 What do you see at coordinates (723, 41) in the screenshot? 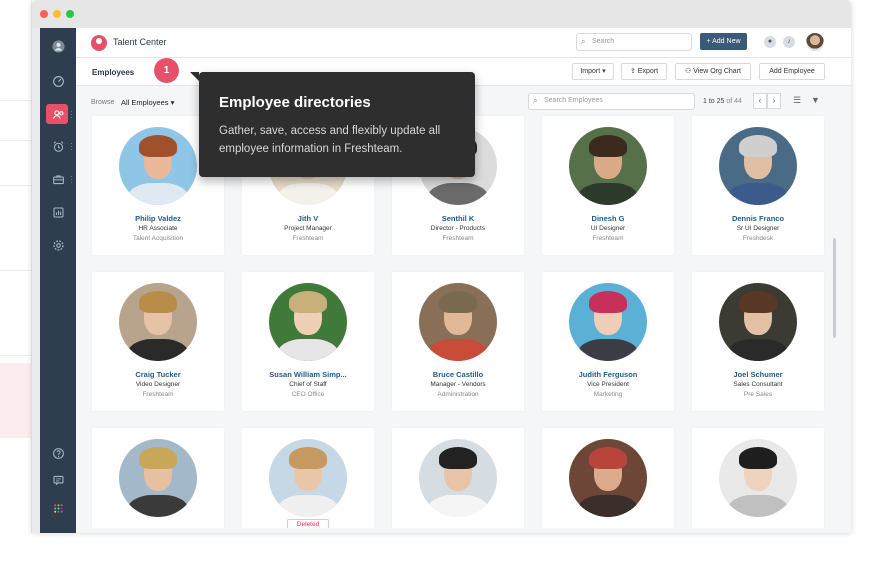
I see `add-new-button: + Add New` at bounding box center [723, 41].